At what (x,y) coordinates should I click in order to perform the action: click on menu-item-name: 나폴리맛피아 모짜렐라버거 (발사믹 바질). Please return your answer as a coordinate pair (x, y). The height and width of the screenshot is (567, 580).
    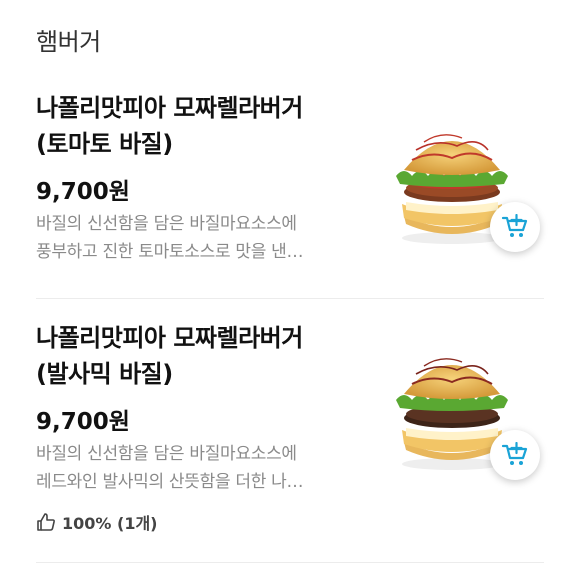
    Looking at the image, I should click on (201, 356).